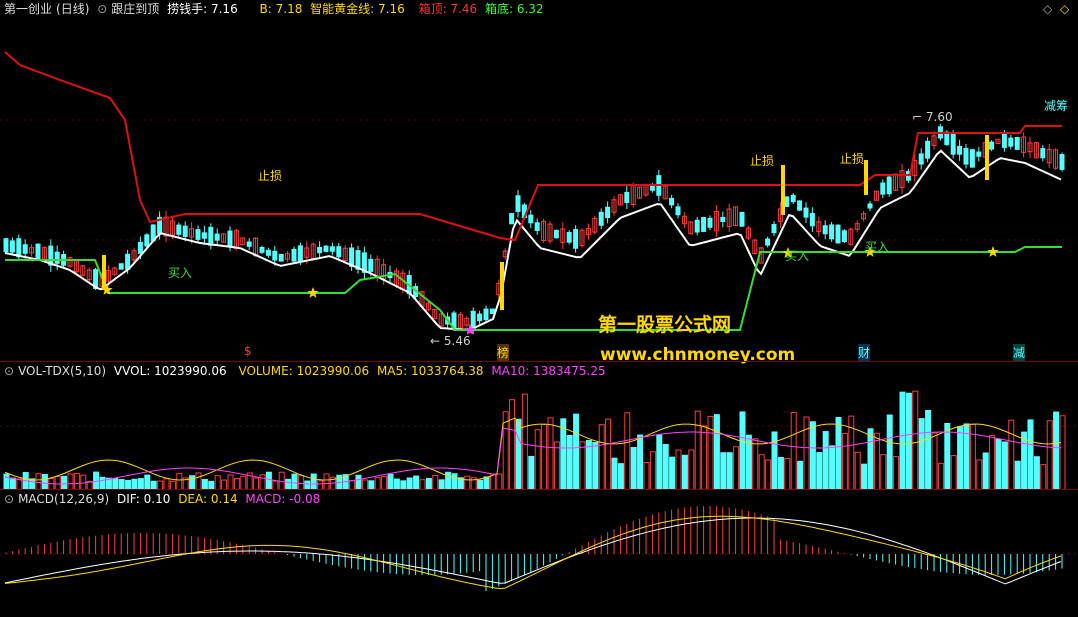 The height and width of the screenshot is (617, 1078). What do you see at coordinates (457, 341) in the screenshot?
I see `low-price-value: 5.46` at bounding box center [457, 341].